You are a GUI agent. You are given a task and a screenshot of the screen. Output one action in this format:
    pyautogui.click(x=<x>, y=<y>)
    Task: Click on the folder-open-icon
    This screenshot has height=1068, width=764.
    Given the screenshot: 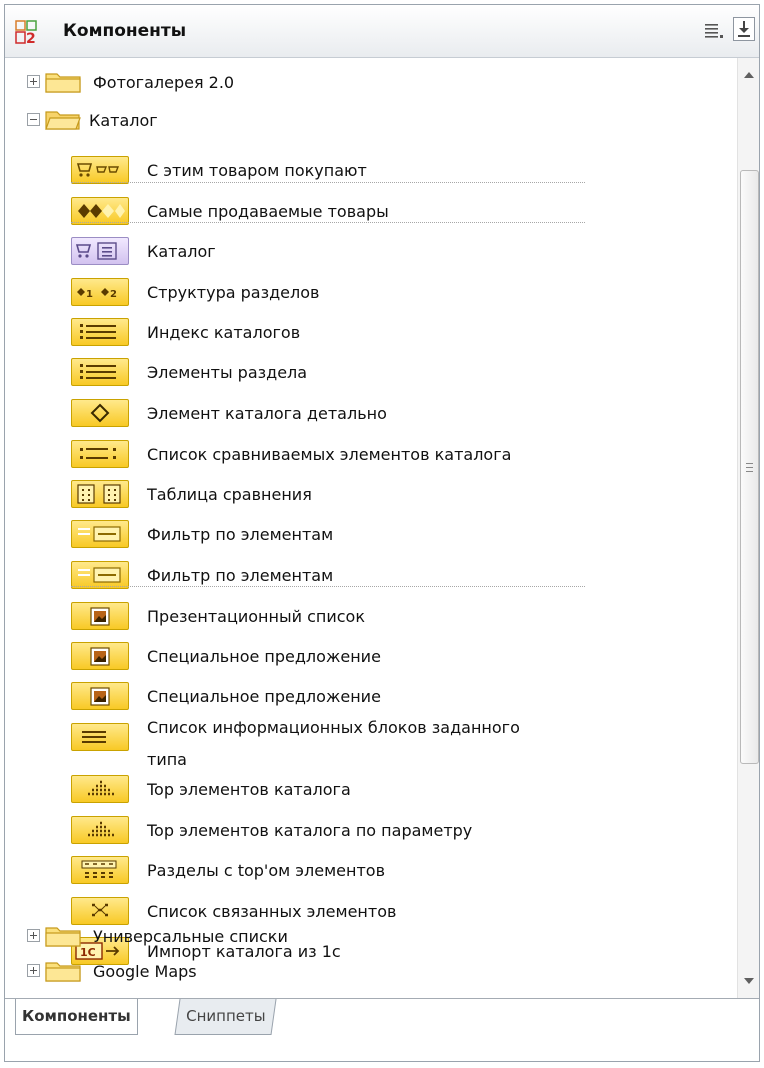 What is the action you would take?
    pyautogui.click(x=63, y=120)
    